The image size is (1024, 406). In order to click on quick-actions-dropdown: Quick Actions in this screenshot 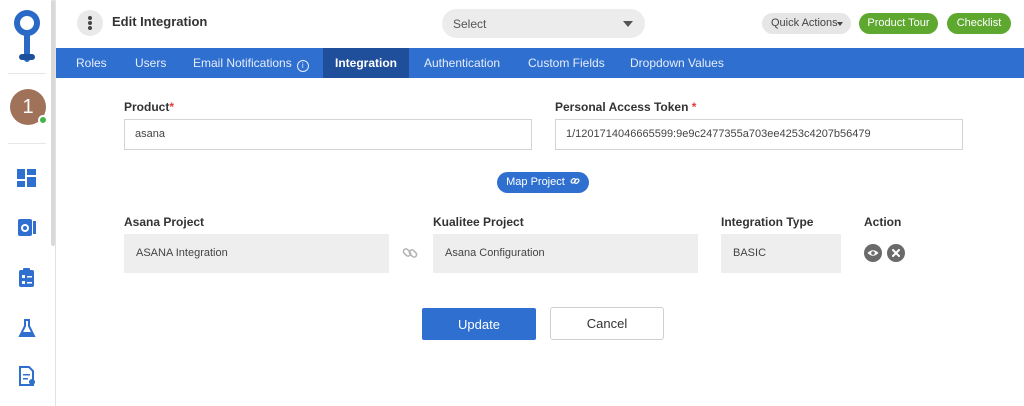, I will do `click(806, 23)`.